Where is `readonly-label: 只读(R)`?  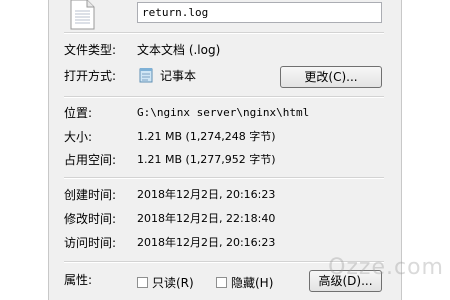 readonly-label: 只读(R) is located at coordinates (173, 283).